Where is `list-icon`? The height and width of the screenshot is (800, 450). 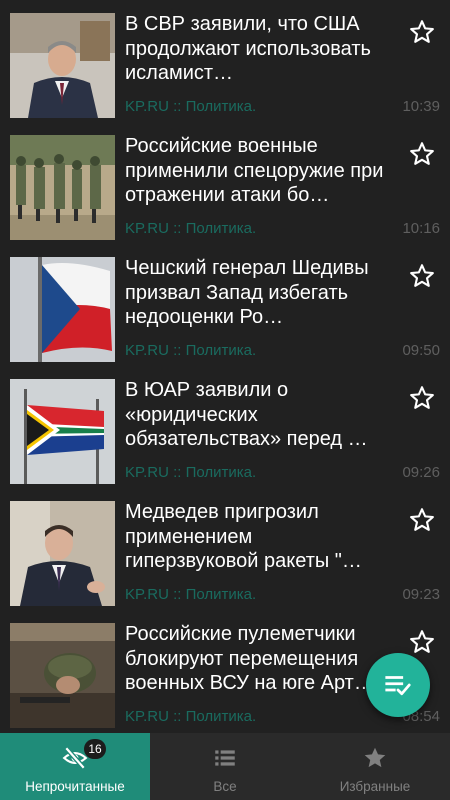
list-icon is located at coordinates (225, 758).